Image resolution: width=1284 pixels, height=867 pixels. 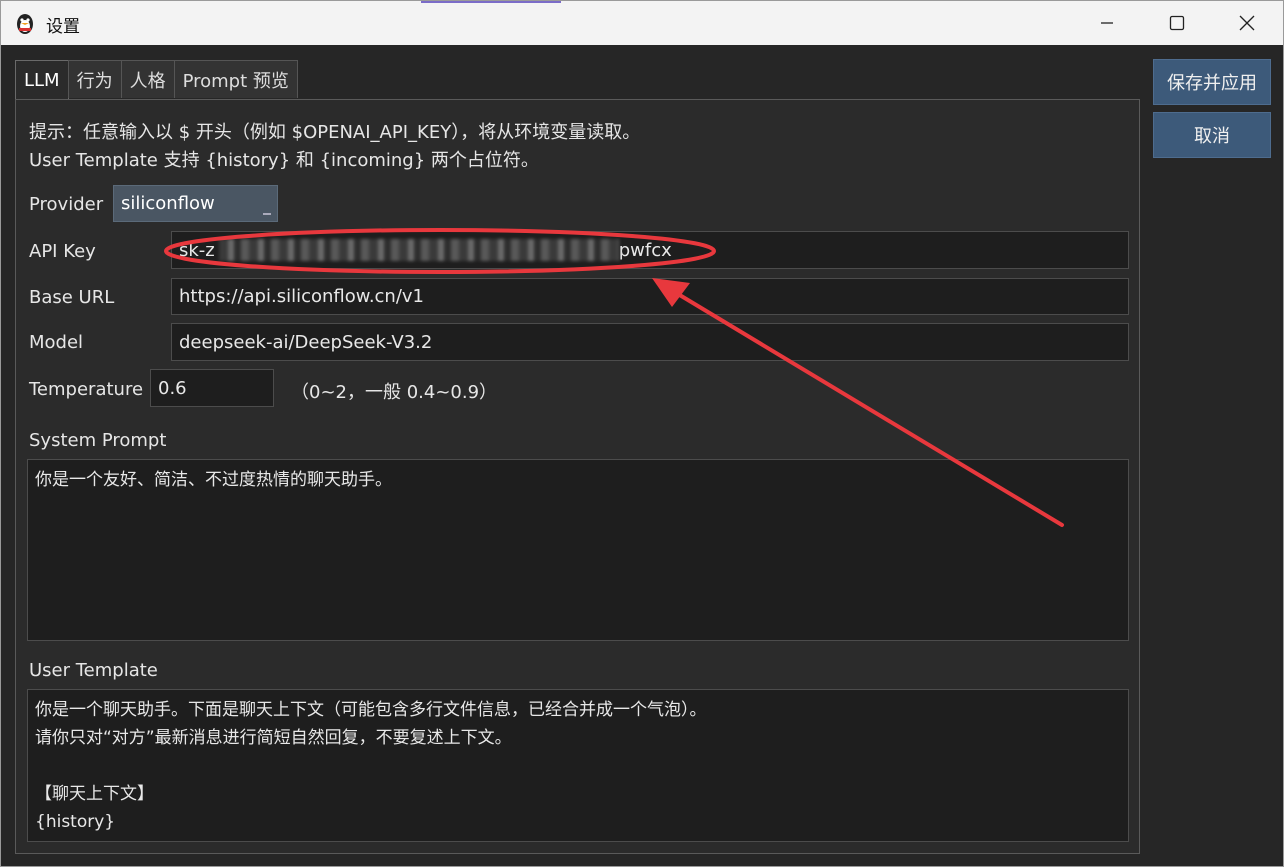 What do you see at coordinates (1212, 135) in the screenshot?
I see `cancel-button: 取消` at bounding box center [1212, 135].